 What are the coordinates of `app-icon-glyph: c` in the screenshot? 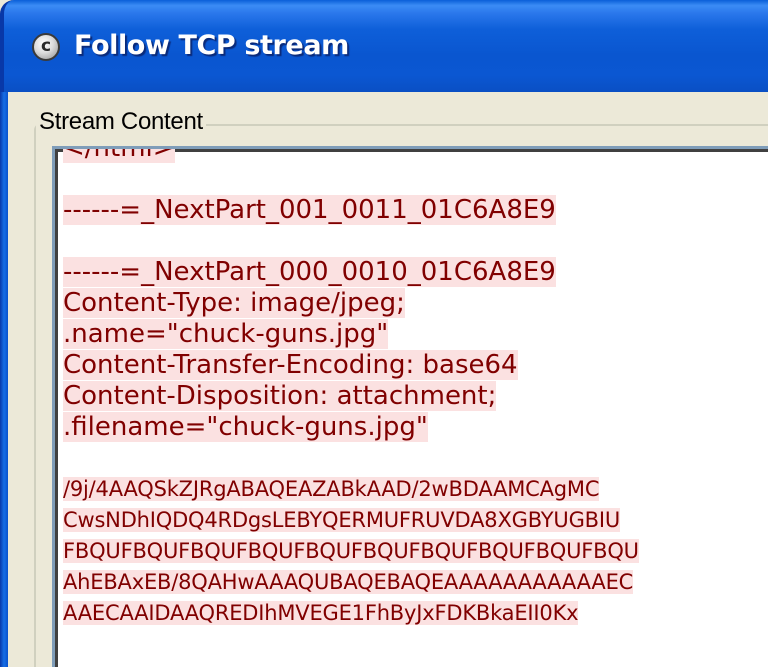 It's located at (46, 46).